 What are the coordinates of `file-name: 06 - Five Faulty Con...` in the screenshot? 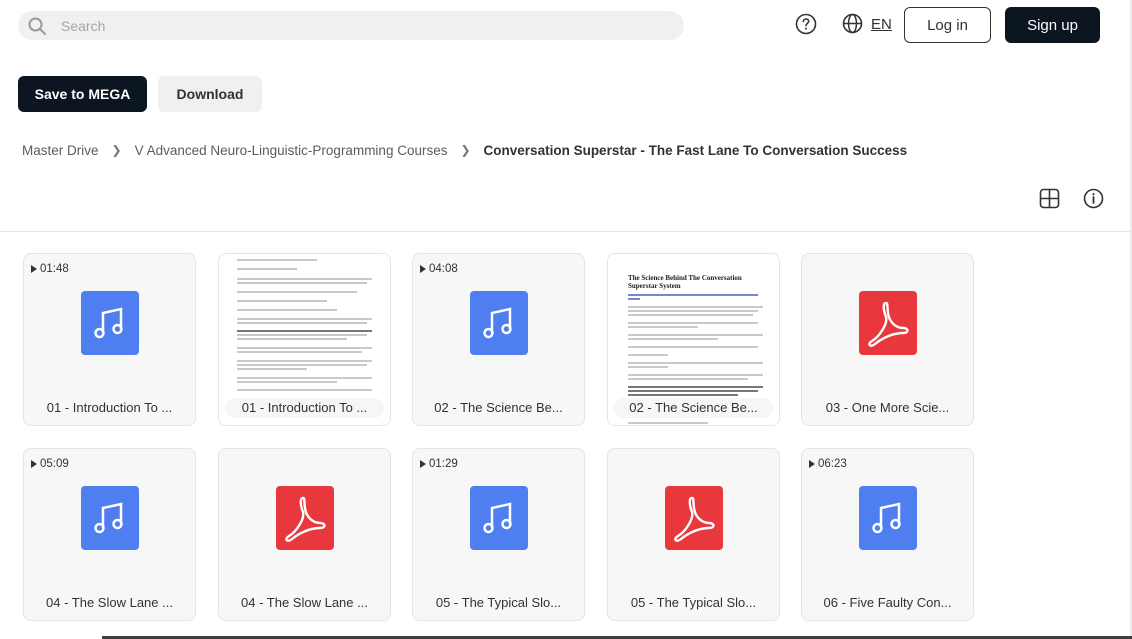 It's located at (887, 602).